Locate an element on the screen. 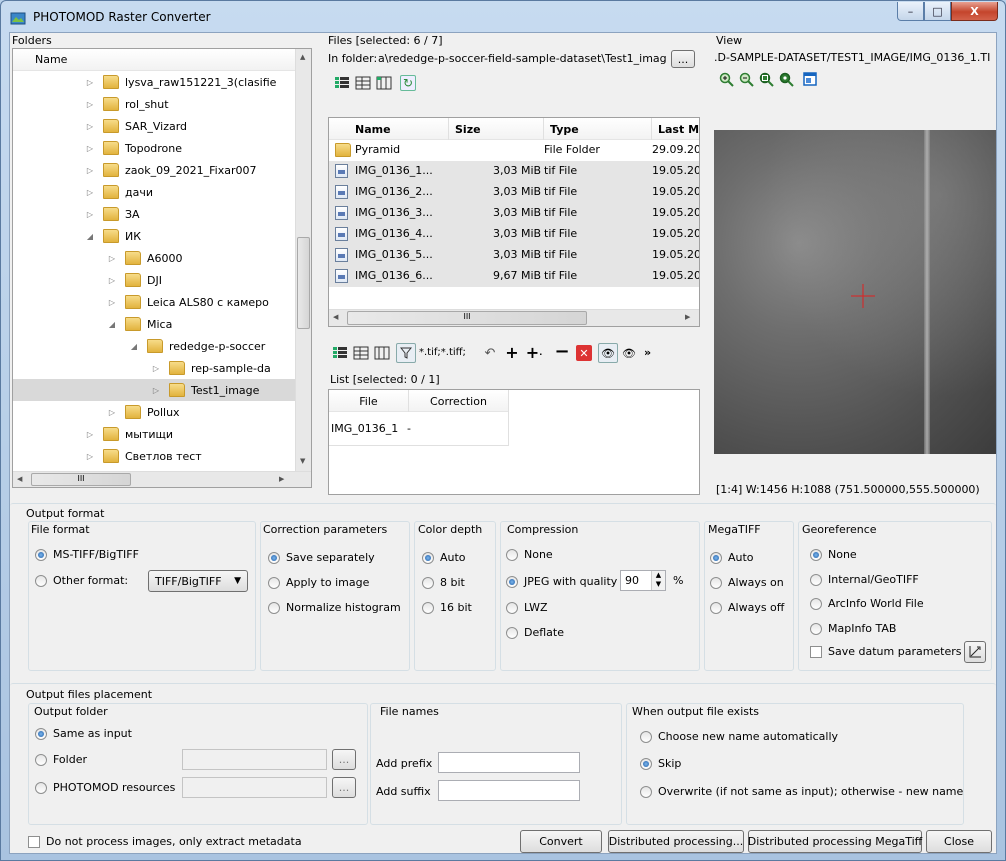  refresh-icon: ↻ is located at coordinates (408, 83).